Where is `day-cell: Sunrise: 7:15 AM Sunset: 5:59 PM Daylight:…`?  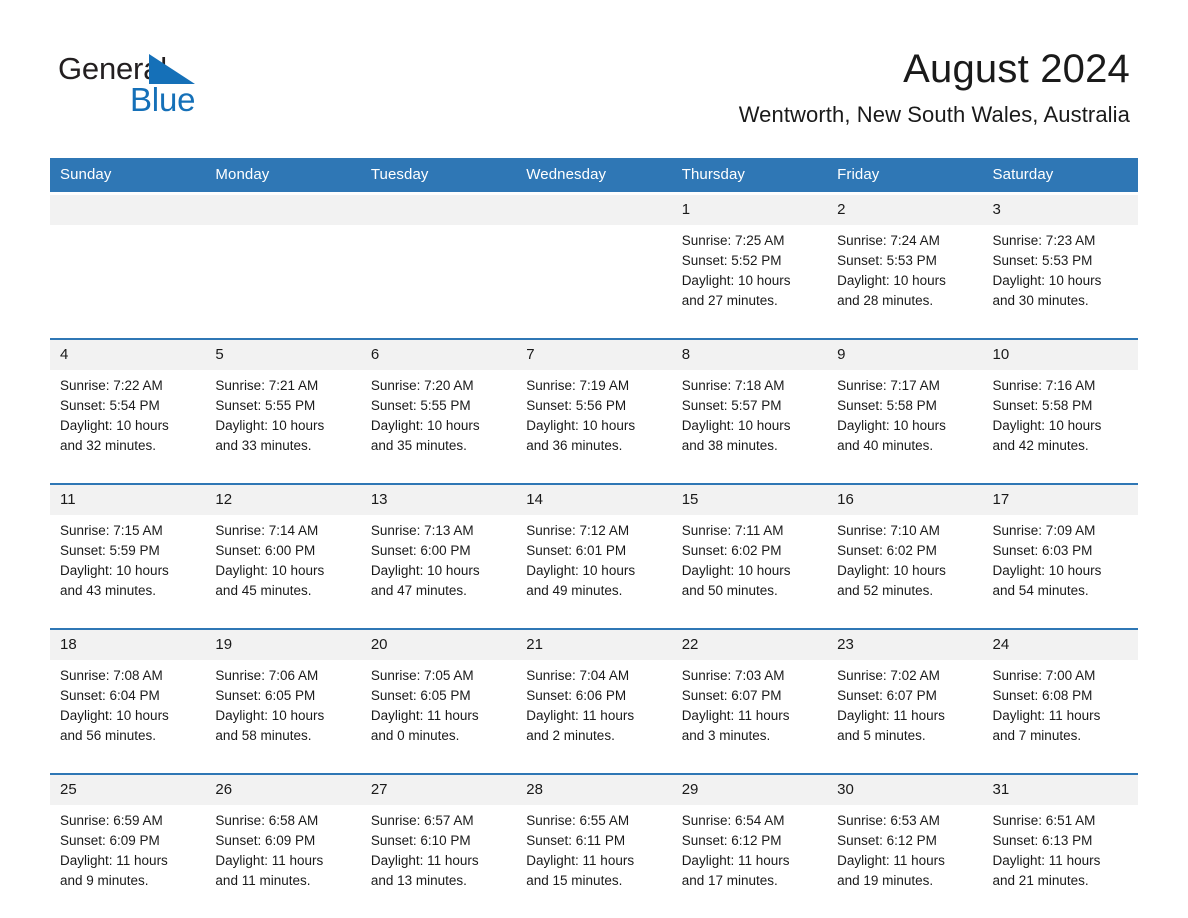
day-cell: Sunrise: 7:15 AM Sunset: 5:59 PM Daylight:… is located at coordinates (128, 571).